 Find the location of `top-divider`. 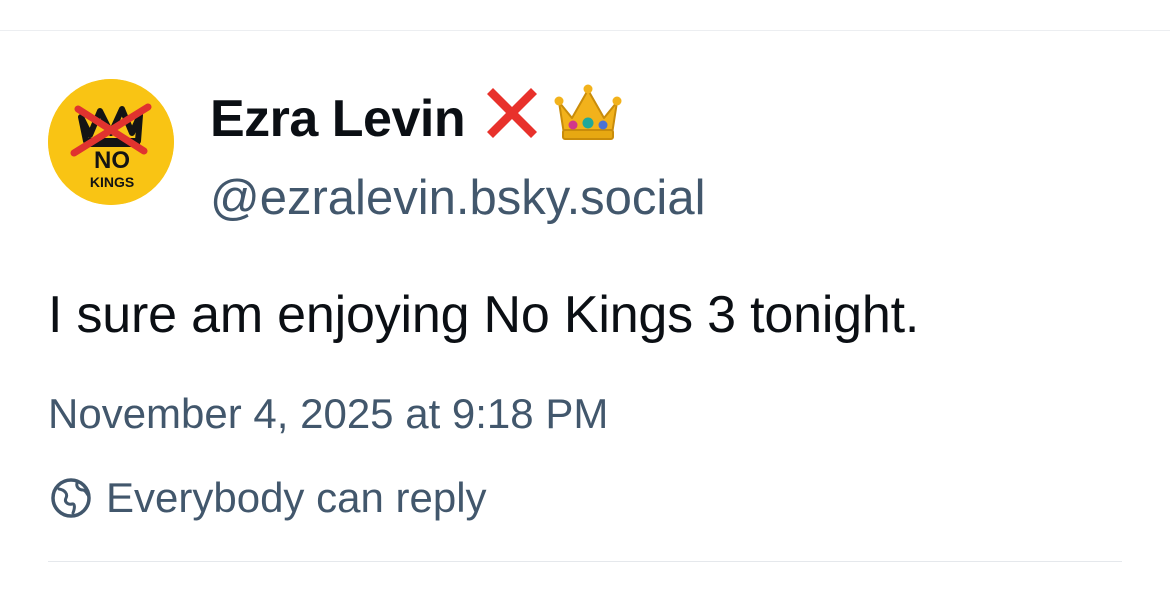

top-divider is located at coordinates (585, 30).